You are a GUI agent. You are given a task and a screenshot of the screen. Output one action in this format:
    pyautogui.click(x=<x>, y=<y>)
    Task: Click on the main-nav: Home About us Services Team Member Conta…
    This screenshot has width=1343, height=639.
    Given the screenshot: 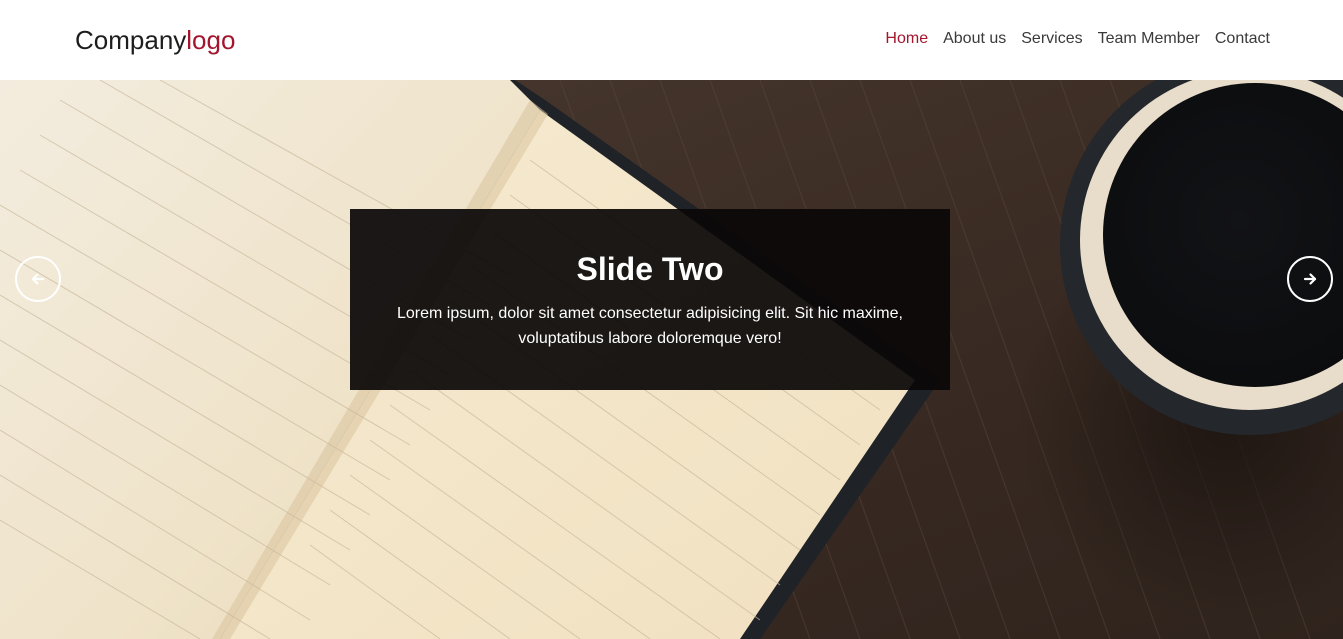 What is the action you would take?
    pyautogui.click(x=1077, y=39)
    